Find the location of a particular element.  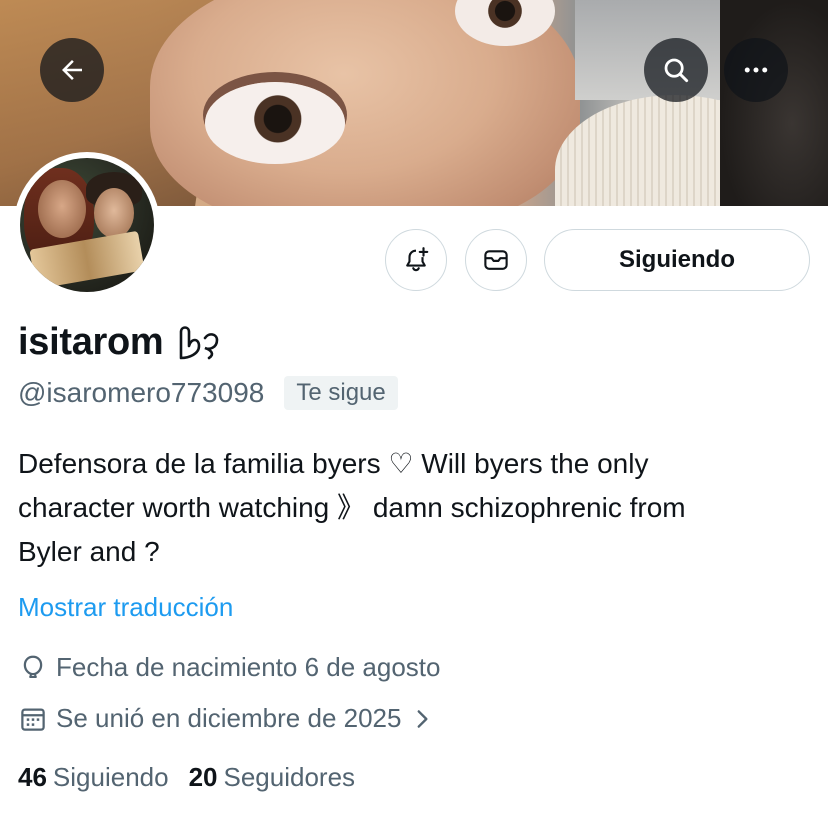

arrow-left-icon is located at coordinates (72, 70).